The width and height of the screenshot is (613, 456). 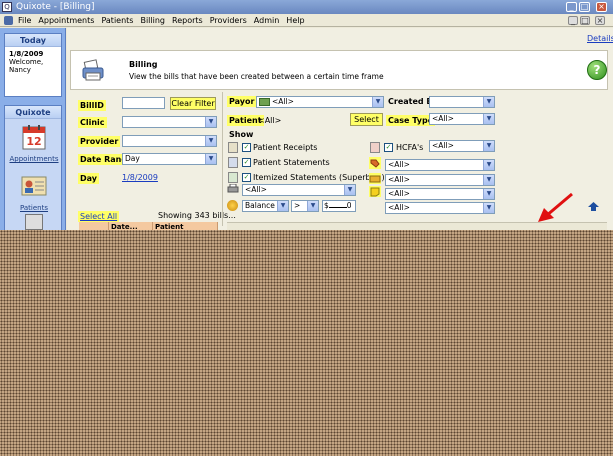 What do you see at coordinates (556, 207) in the screenshot?
I see `annotation-arrow-icon` at bounding box center [556, 207].